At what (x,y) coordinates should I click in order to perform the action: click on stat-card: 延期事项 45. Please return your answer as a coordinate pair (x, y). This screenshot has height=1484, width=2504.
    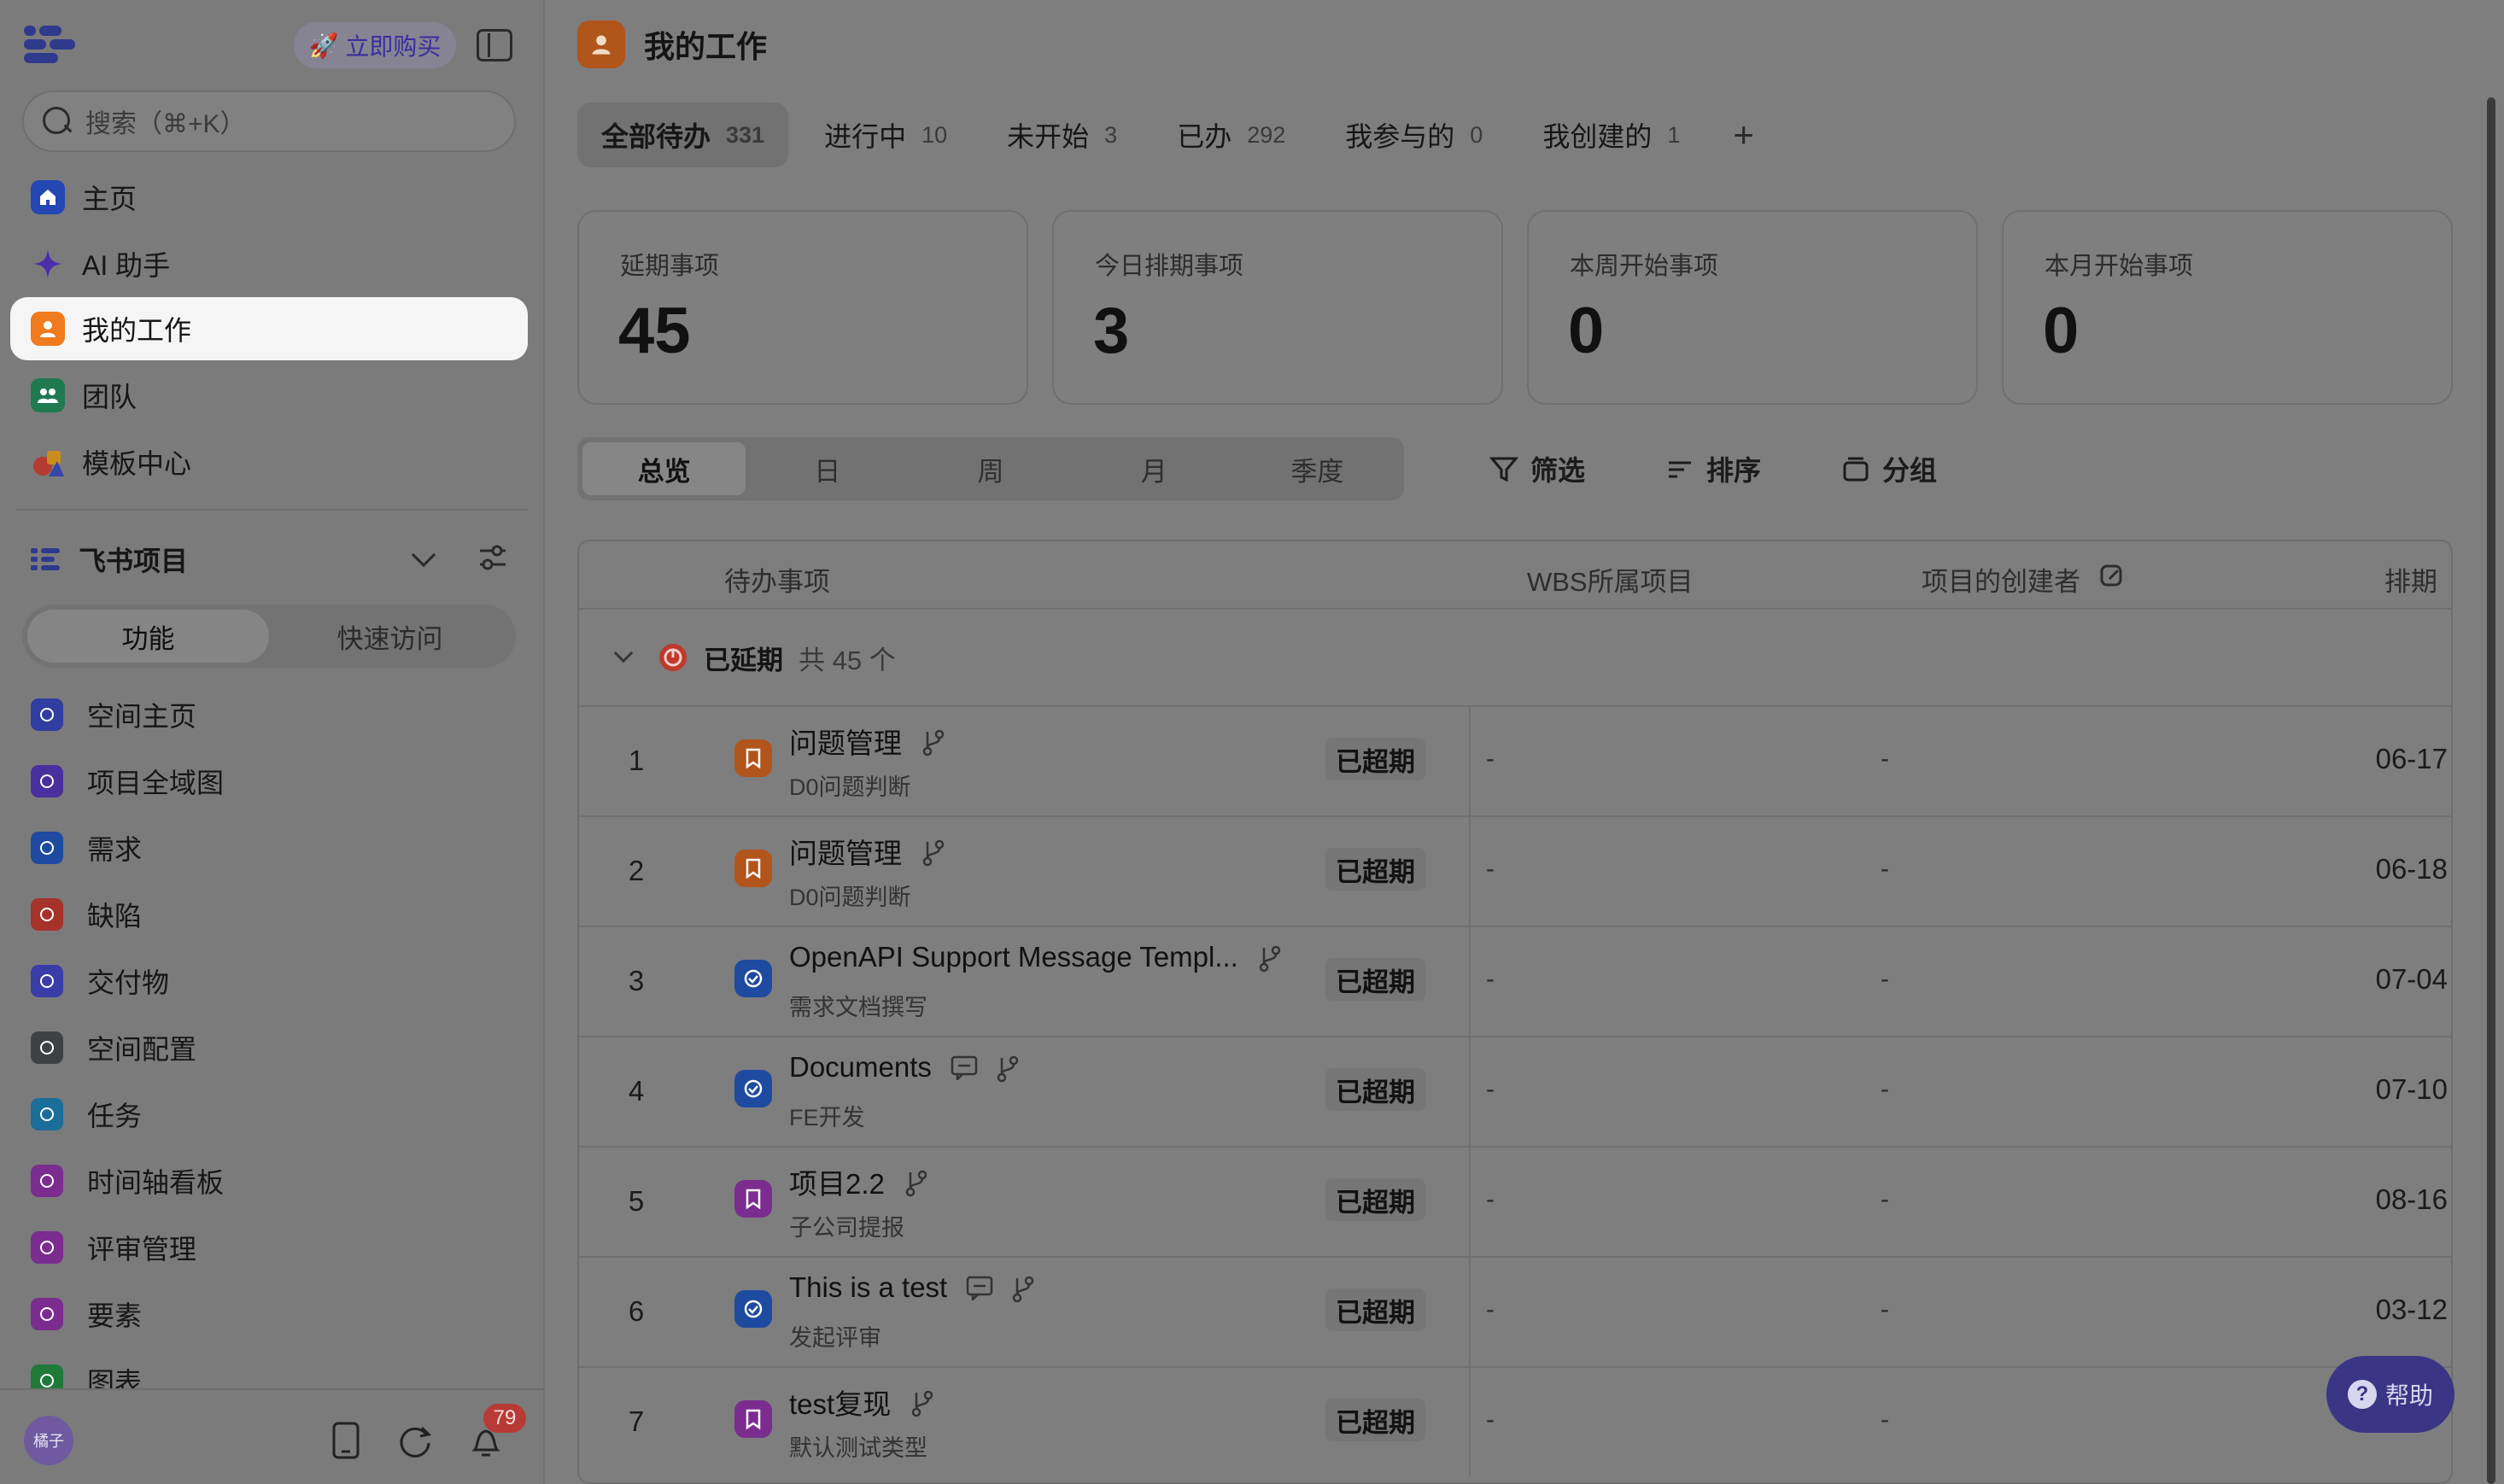
    Looking at the image, I should click on (802, 307).